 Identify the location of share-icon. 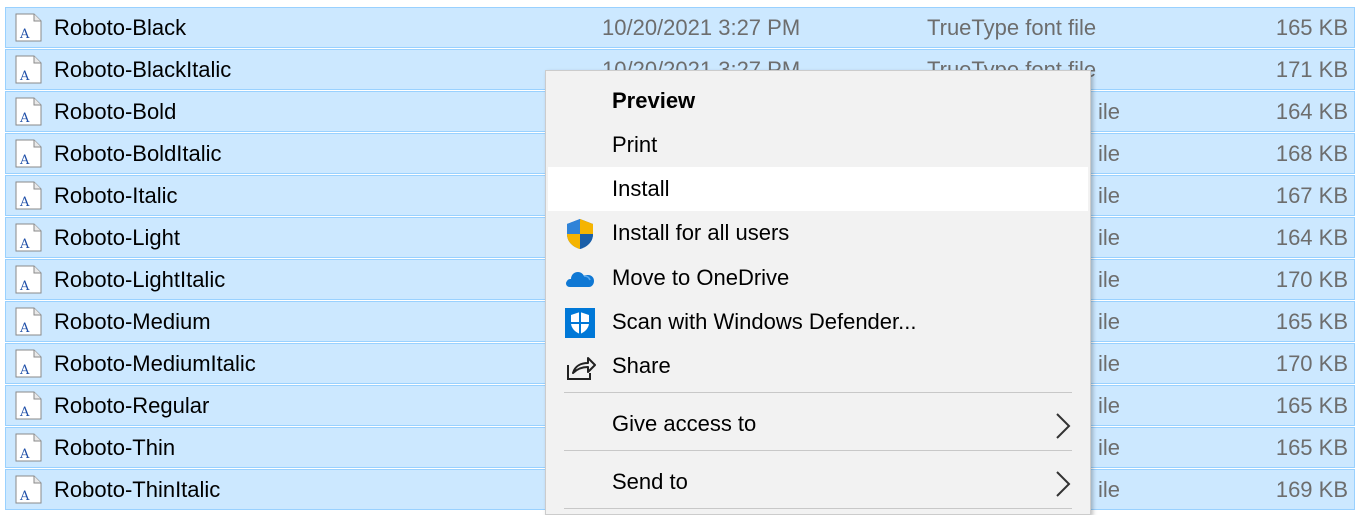
(580, 367).